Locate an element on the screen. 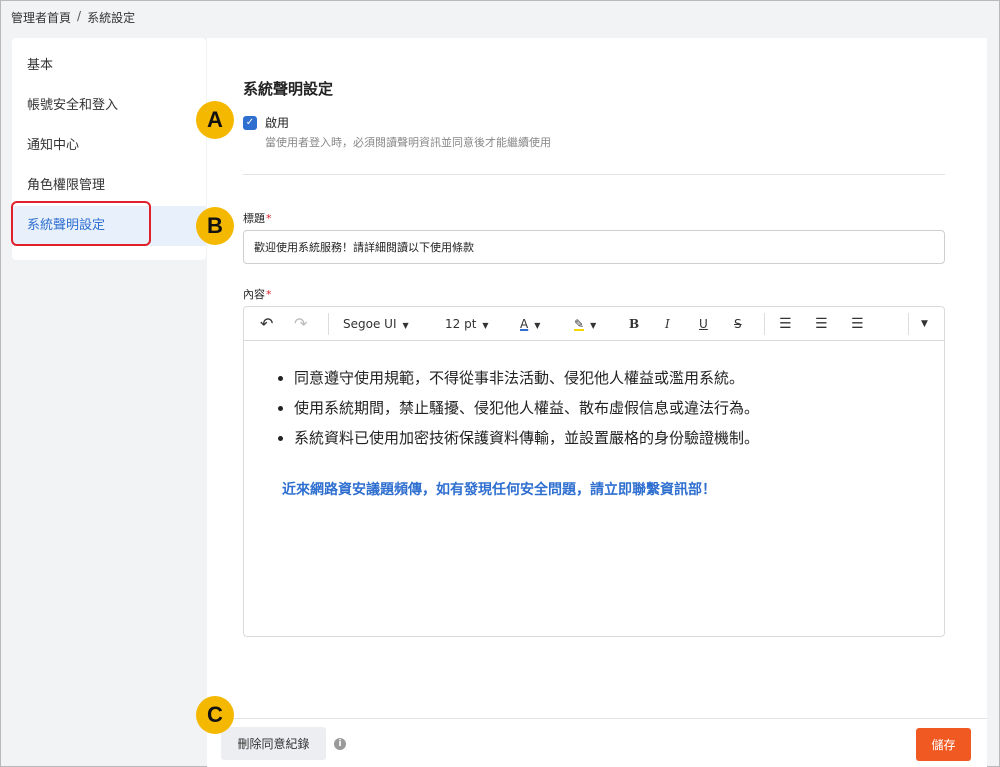  enable-label: 啟用 is located at coordinates (277, 123).